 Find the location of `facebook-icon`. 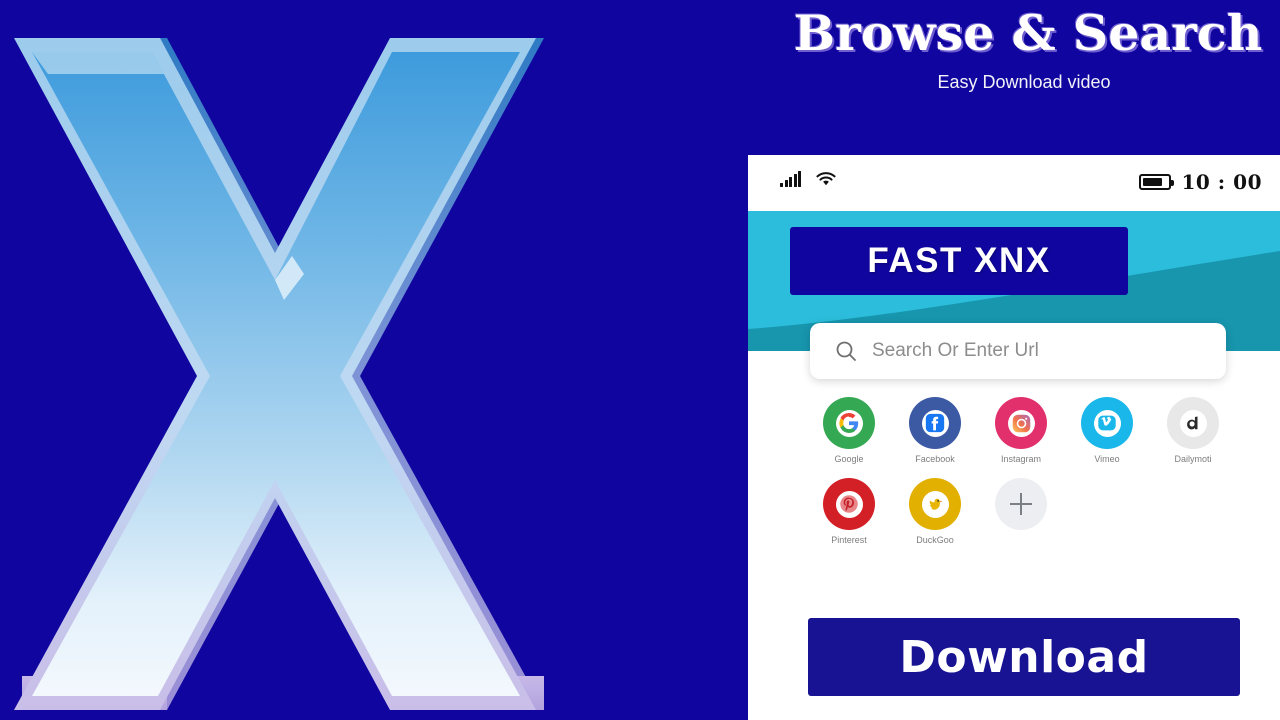

facebook-icon is located at coordinates (935, 423).